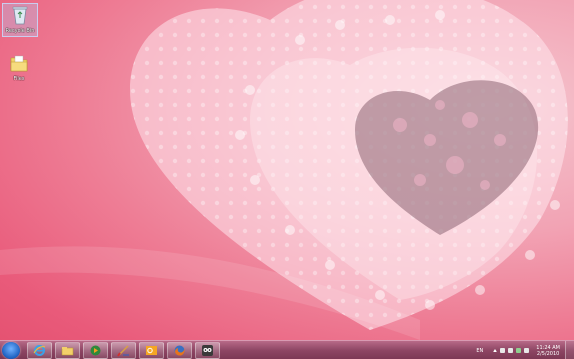 Image resolution: width=574 pixels, height=359 pixels. I want to click on paint-icon, so click(123, 351).